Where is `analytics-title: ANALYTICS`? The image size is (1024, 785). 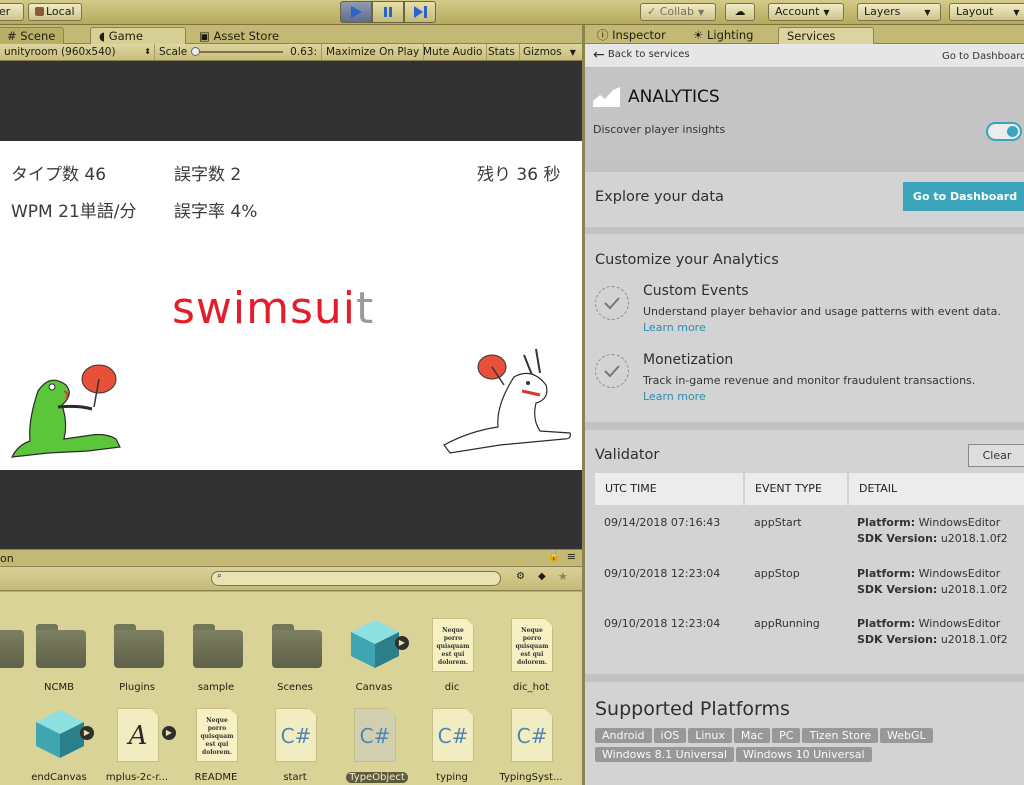 analytics-title: ANALYTICS is located at coordinates (674, 97).